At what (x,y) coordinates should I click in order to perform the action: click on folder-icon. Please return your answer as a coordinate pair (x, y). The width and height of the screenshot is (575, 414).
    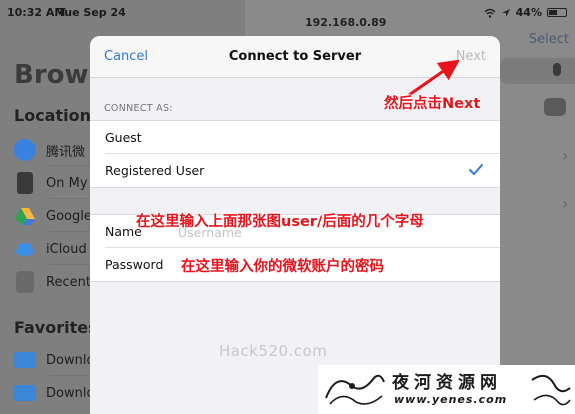
    Looking at the image, I should click on (25, 393).